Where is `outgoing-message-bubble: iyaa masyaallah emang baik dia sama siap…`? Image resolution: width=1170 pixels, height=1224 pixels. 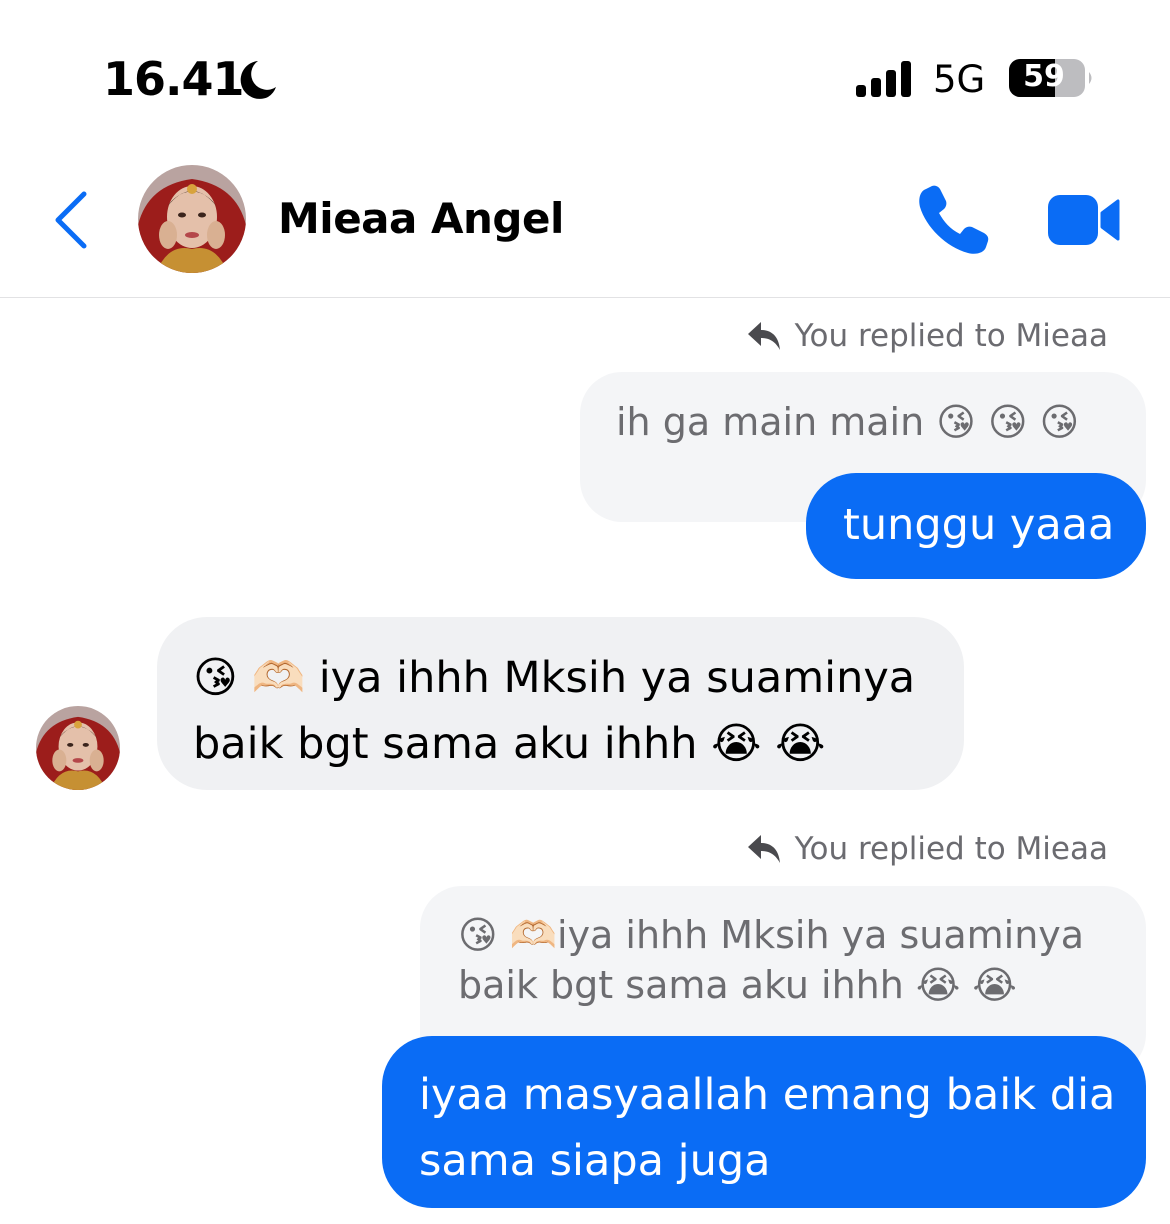
outgoing-message-bubble: iyaa masyaallah emang baik dia sama siap… is located at coordinates (764, 1122).